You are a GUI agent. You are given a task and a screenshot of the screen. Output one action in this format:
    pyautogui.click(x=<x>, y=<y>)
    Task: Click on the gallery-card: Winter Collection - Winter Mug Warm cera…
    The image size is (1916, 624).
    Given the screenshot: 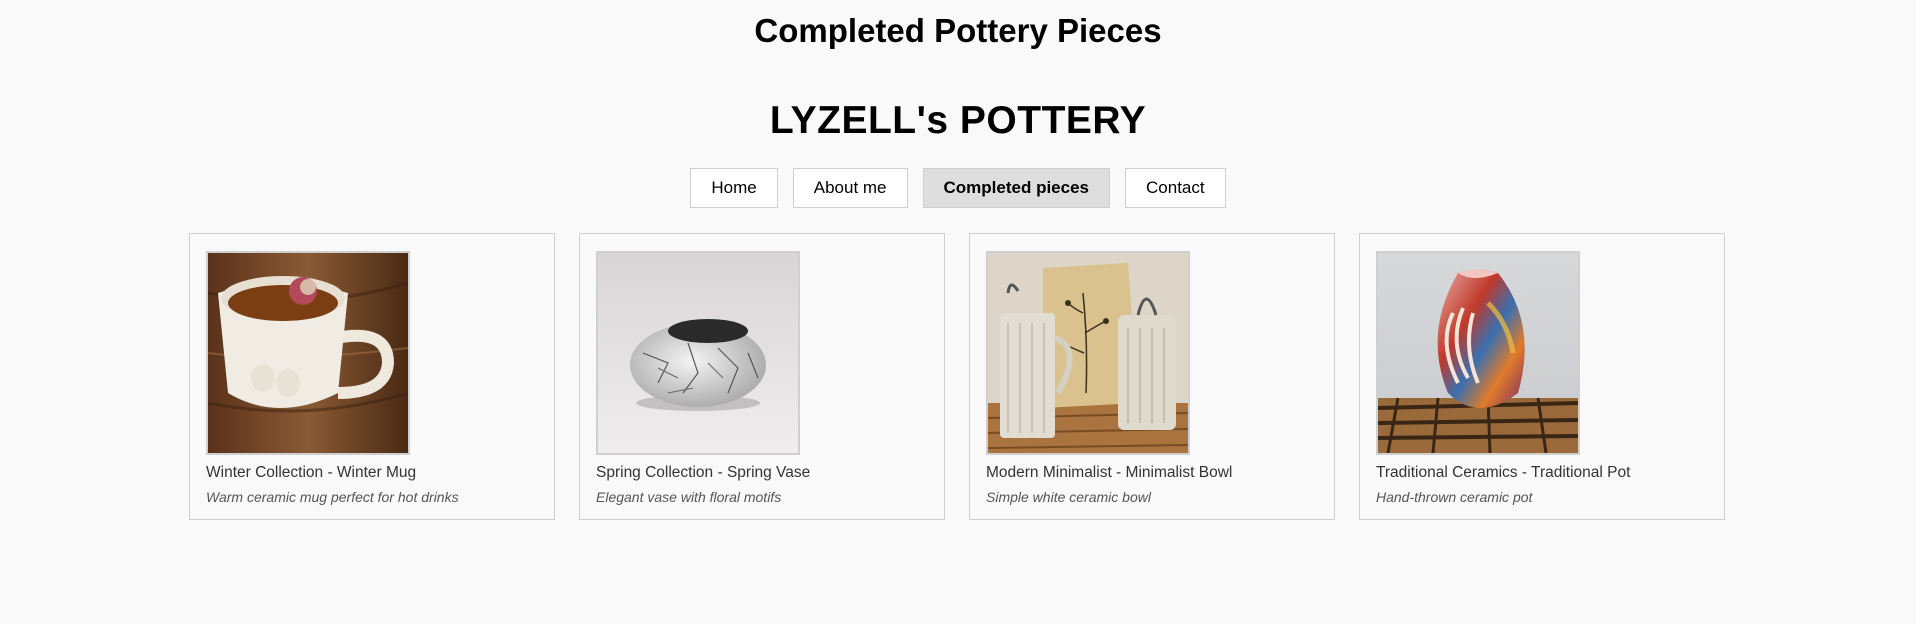 What is the action you would take?
    pyautogui.click(x=372, y=376)
    